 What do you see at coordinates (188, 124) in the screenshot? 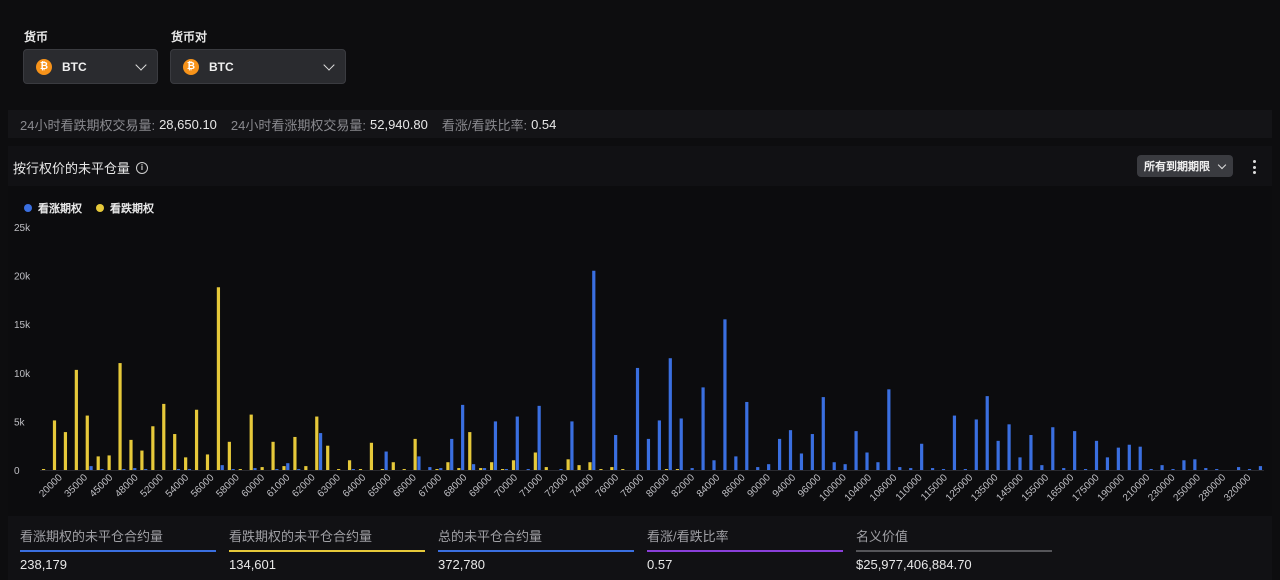
I see `put-volume-value: 28,650.10` at bounding box center [188, 124].